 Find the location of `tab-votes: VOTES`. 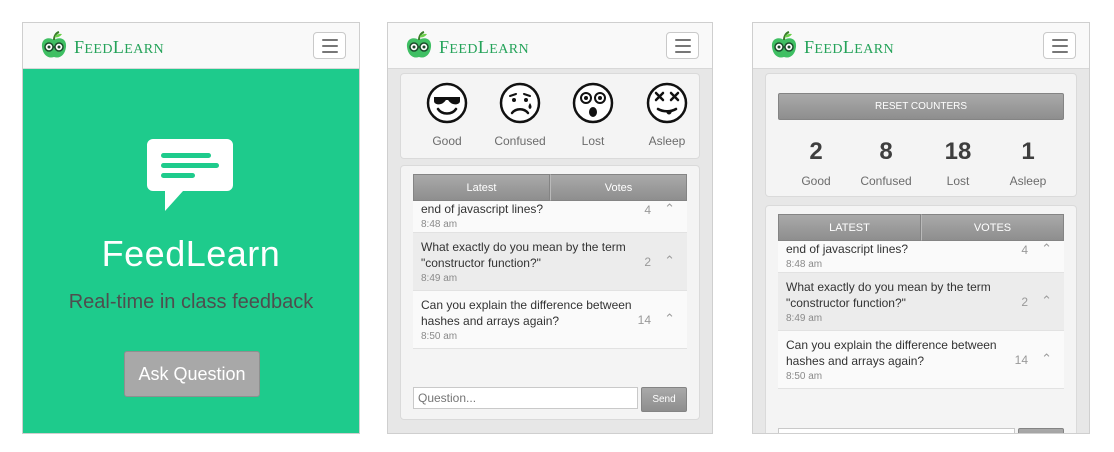

tab-votes: VOTES is located at coordinates (992, 227).